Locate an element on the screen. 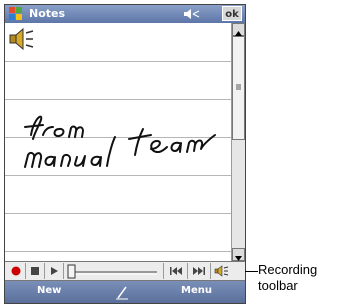 The width and height of the screenshot is (349, 305). vertical-scrollbar is located at coordinates (238, 142).